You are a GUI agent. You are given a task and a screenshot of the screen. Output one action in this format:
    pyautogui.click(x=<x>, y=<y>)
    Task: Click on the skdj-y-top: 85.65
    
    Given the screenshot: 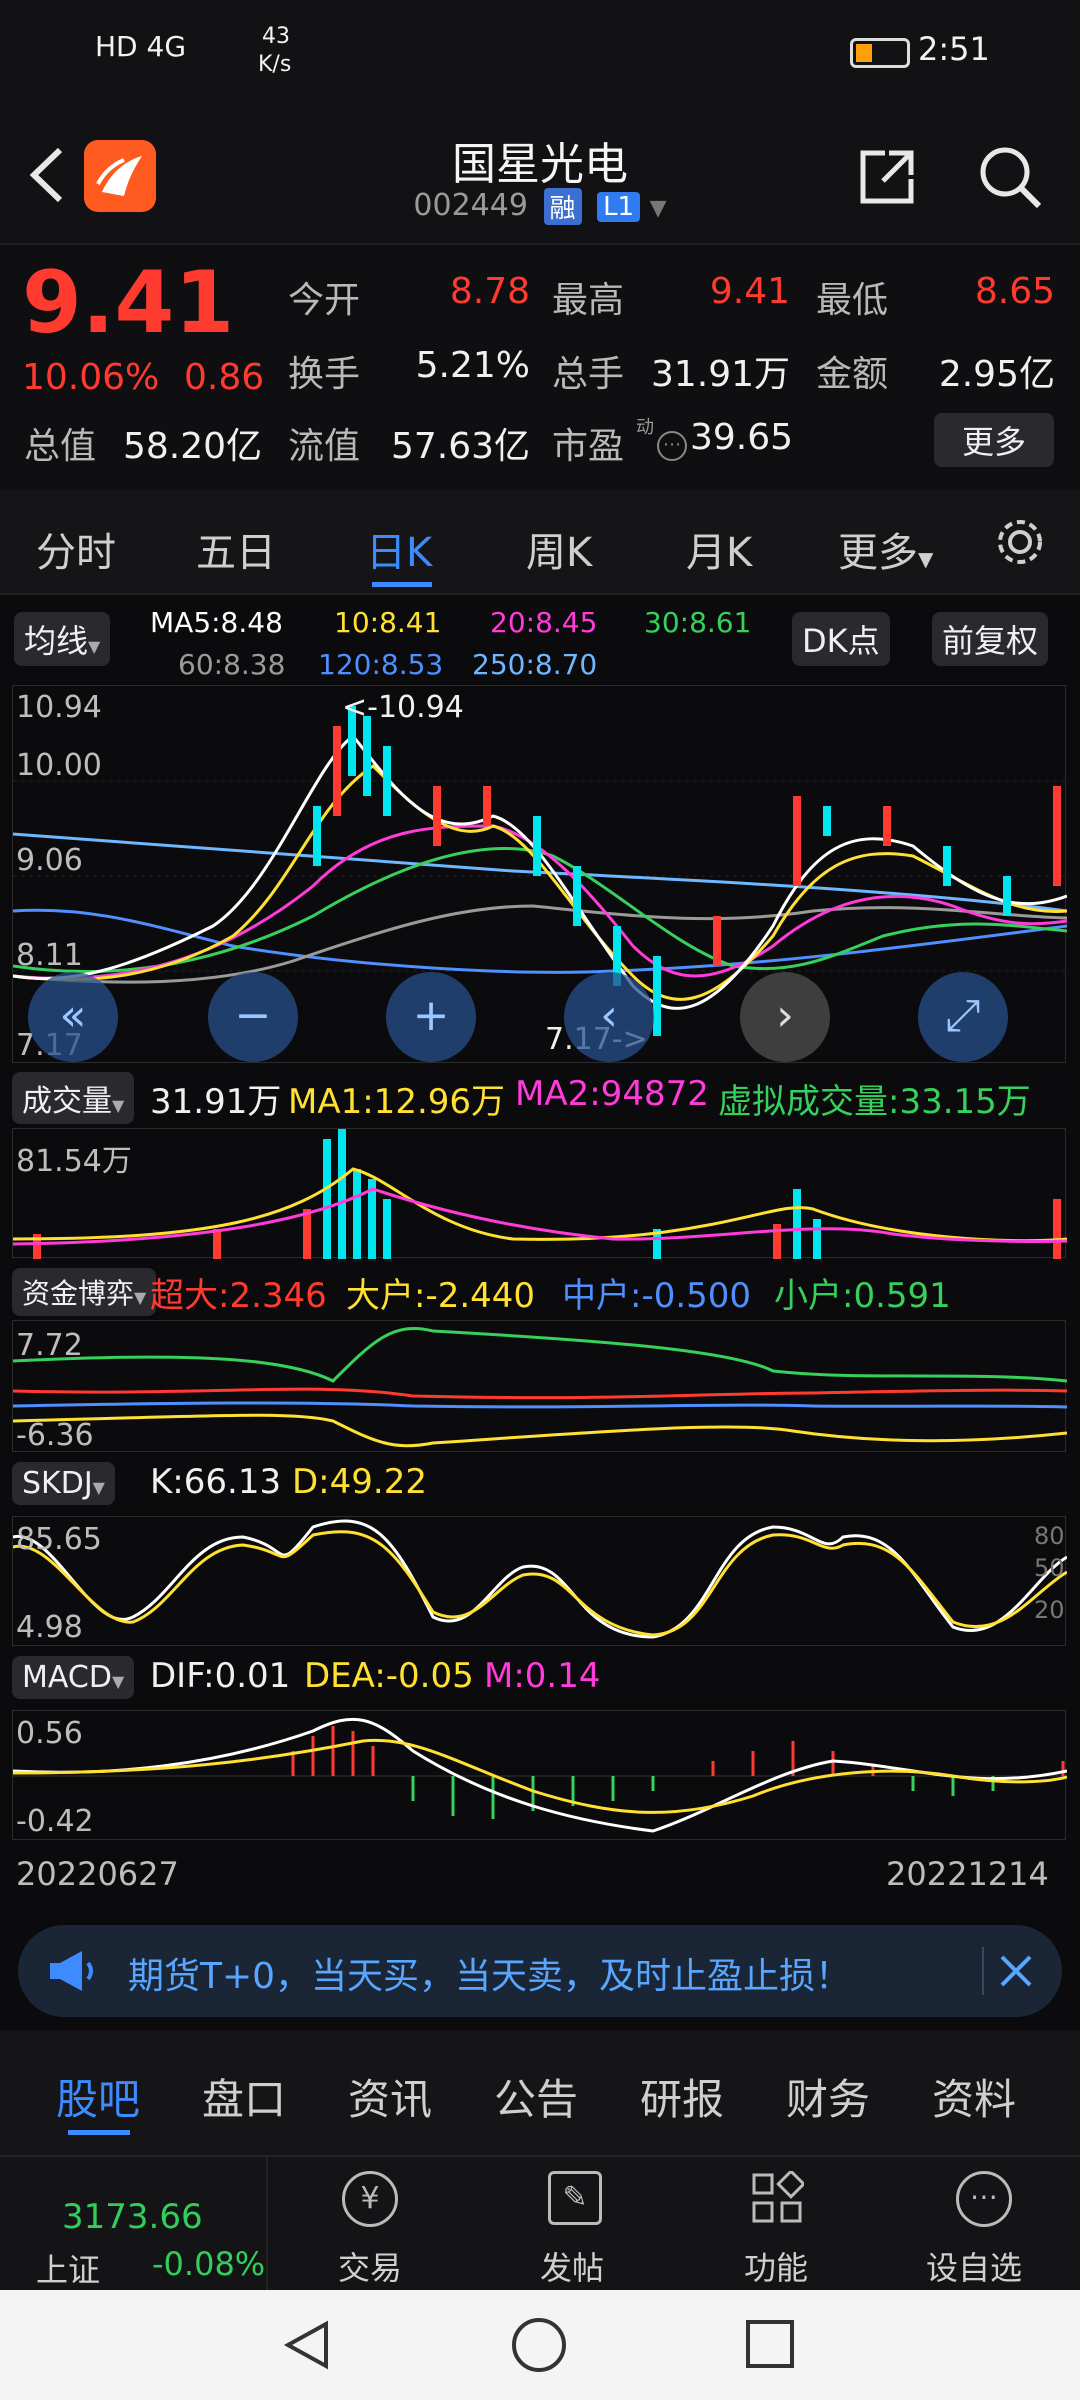 What is the action you would take?
    pyautogui.click(x=59, y=1539)
    